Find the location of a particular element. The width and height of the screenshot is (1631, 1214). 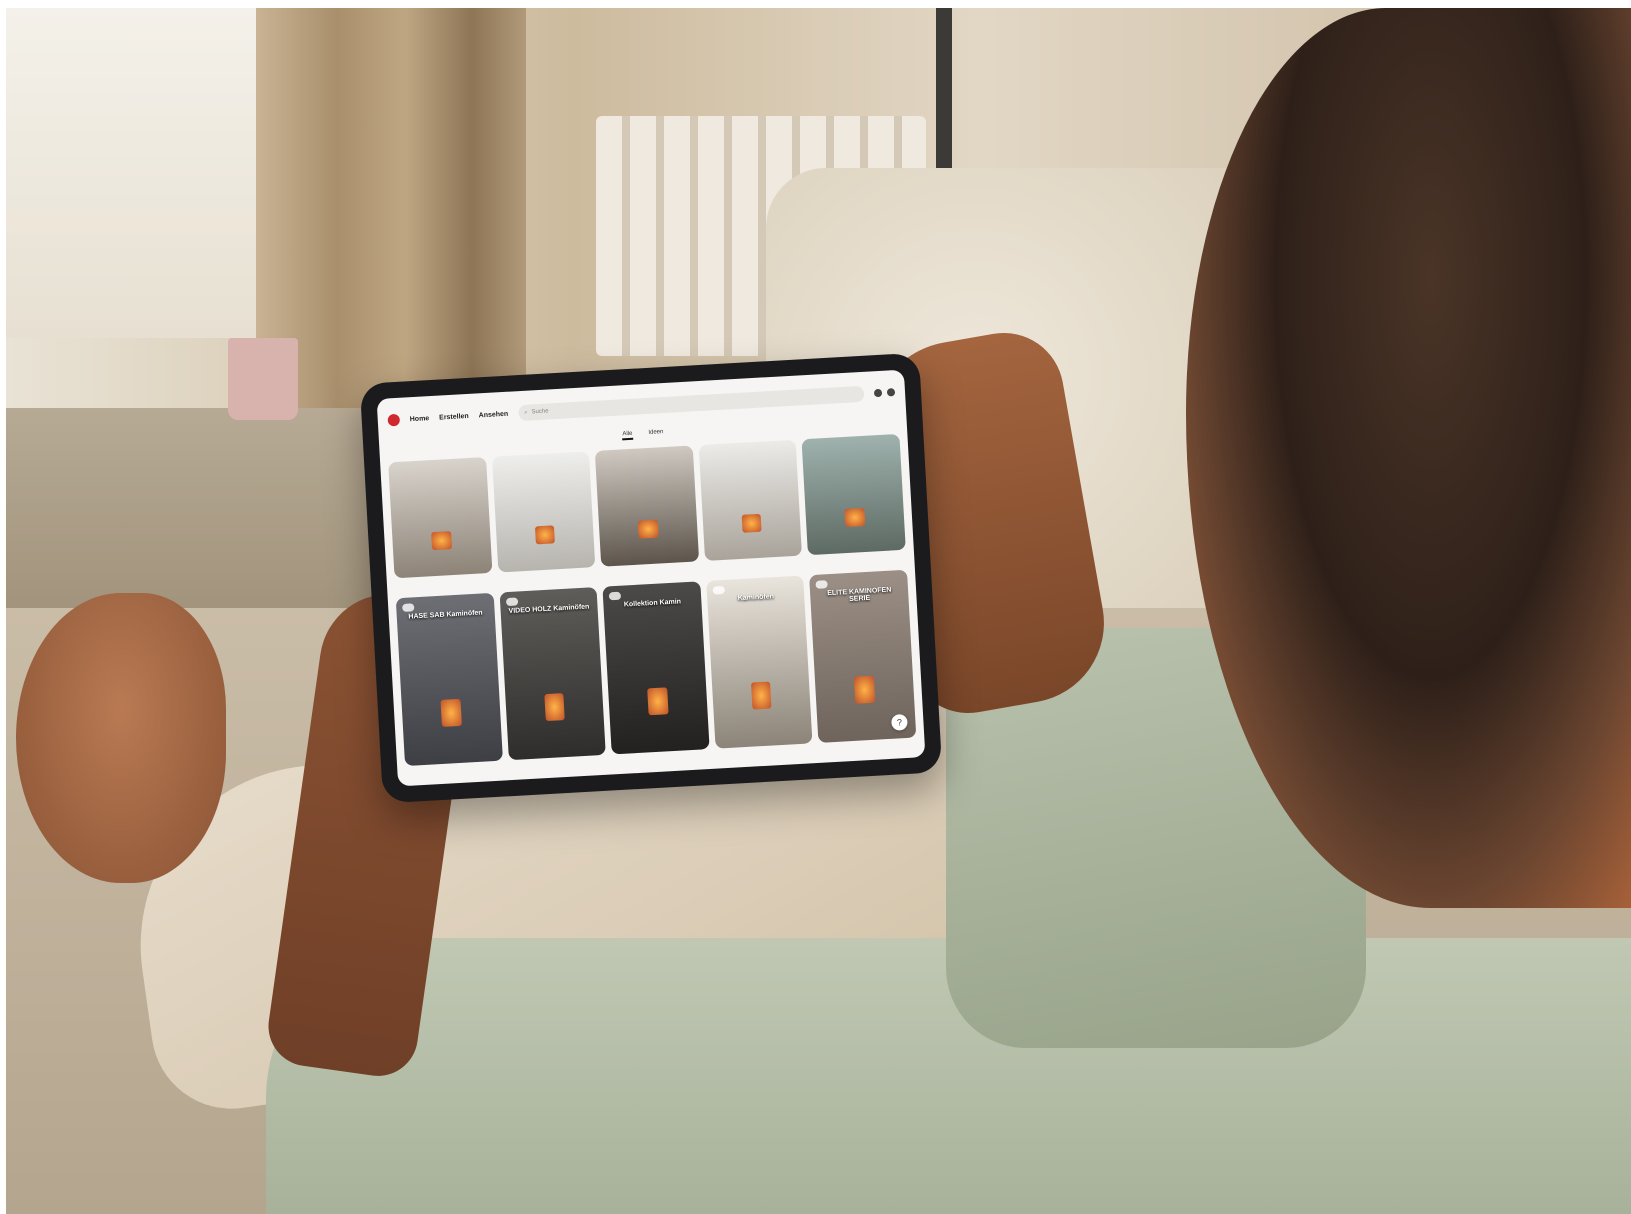

pin-card: Kollektion Kamin is located at coordinates (656, 668).